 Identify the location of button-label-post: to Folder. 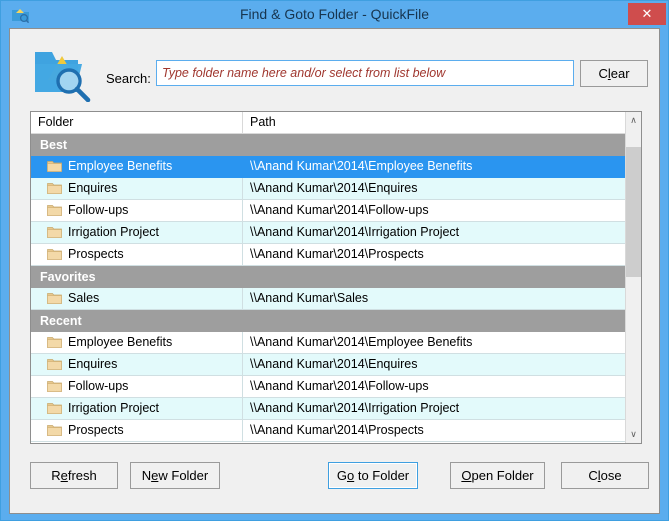
(382, 475).